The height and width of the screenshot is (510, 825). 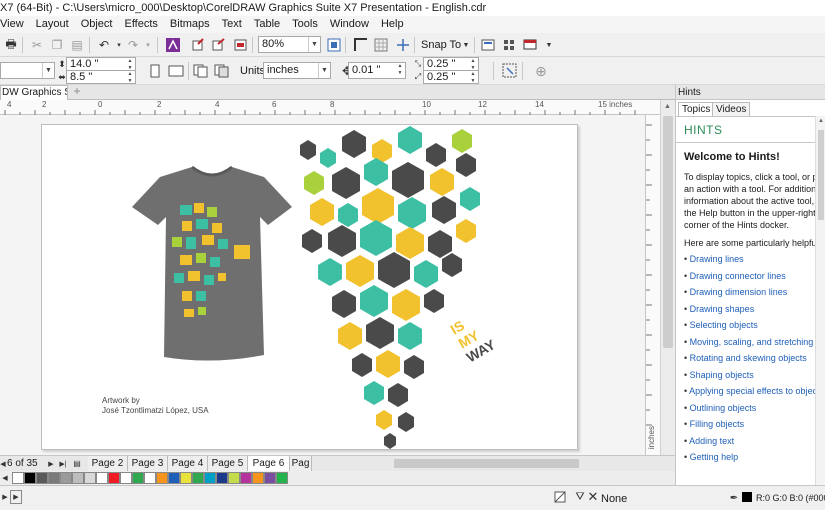 I want to click on options-icon, so click(x=488, y=45).